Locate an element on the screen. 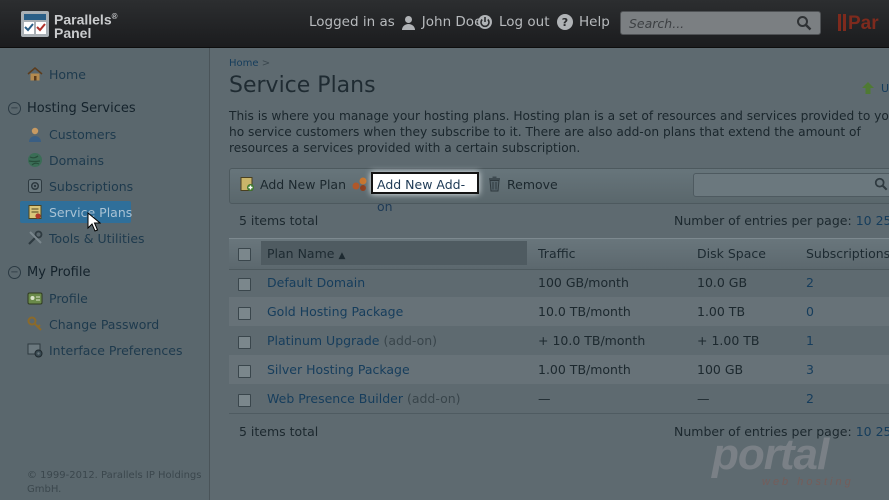 Image resolution: width=889 pixels, height=500 pixels. add-addon-icon is located at coordinates (359, 184).